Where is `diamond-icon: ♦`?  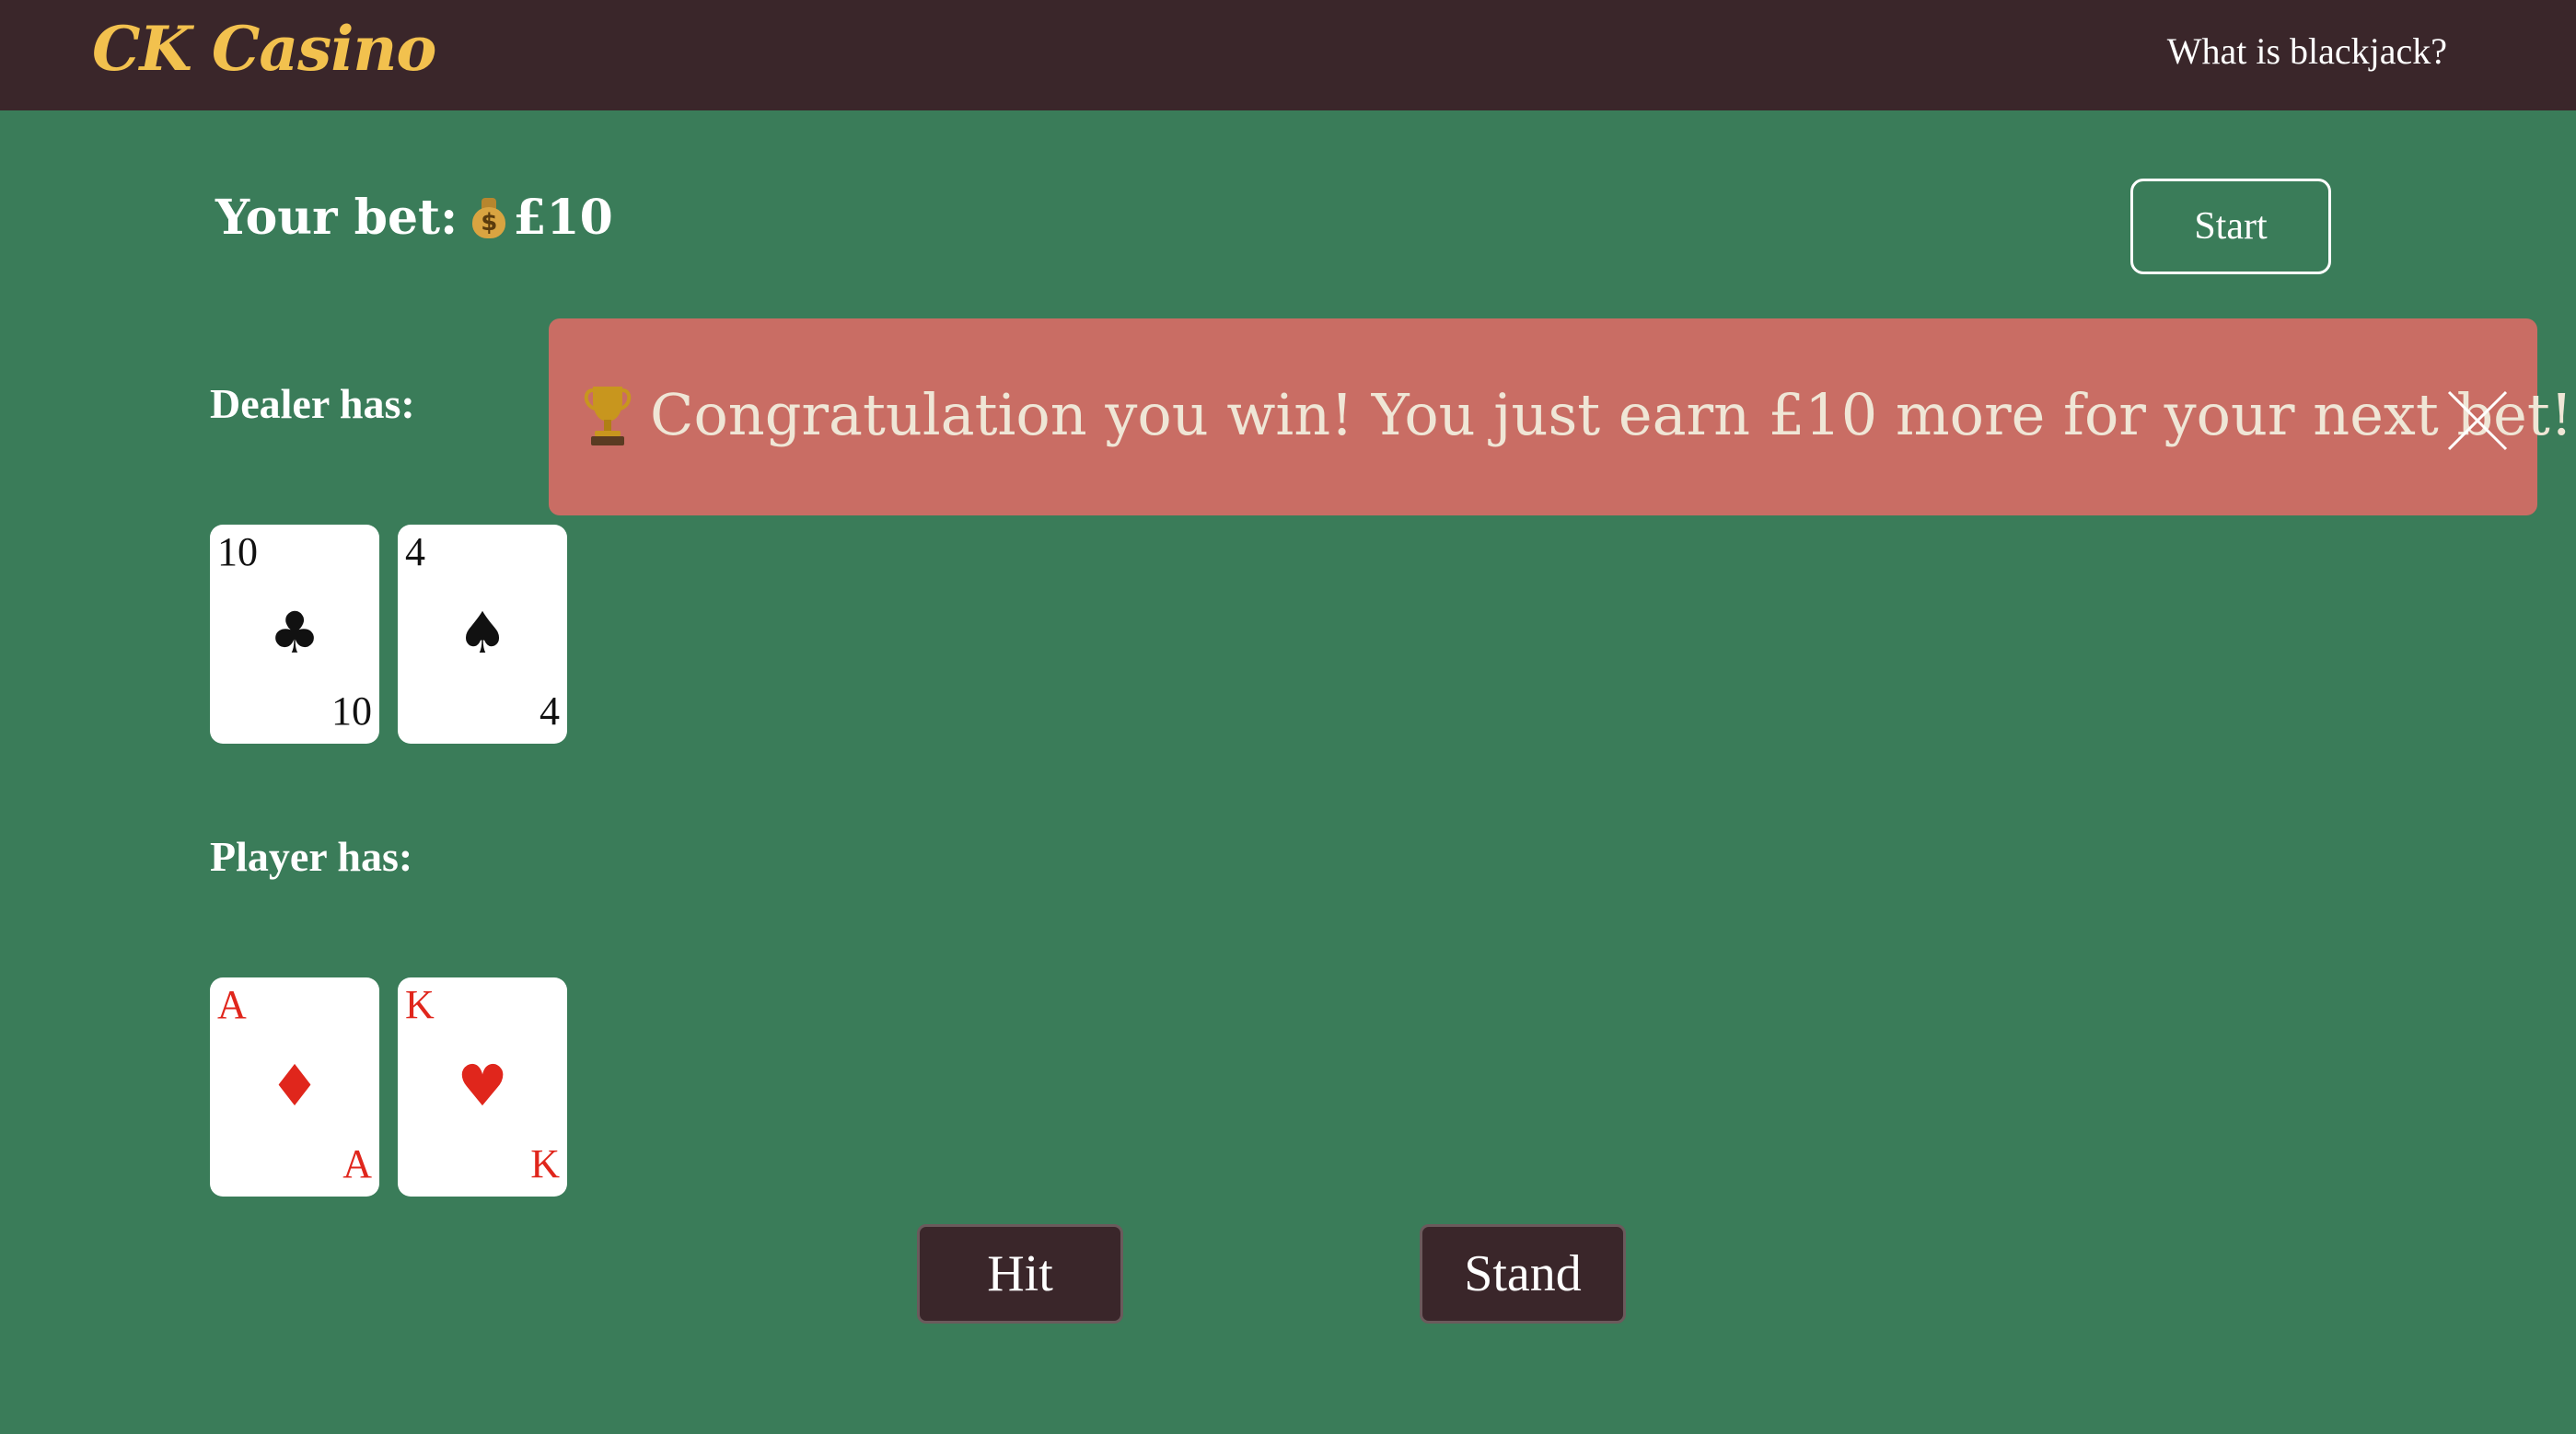
diamond-icon: ♦ is located at coordinates (294, 1085).